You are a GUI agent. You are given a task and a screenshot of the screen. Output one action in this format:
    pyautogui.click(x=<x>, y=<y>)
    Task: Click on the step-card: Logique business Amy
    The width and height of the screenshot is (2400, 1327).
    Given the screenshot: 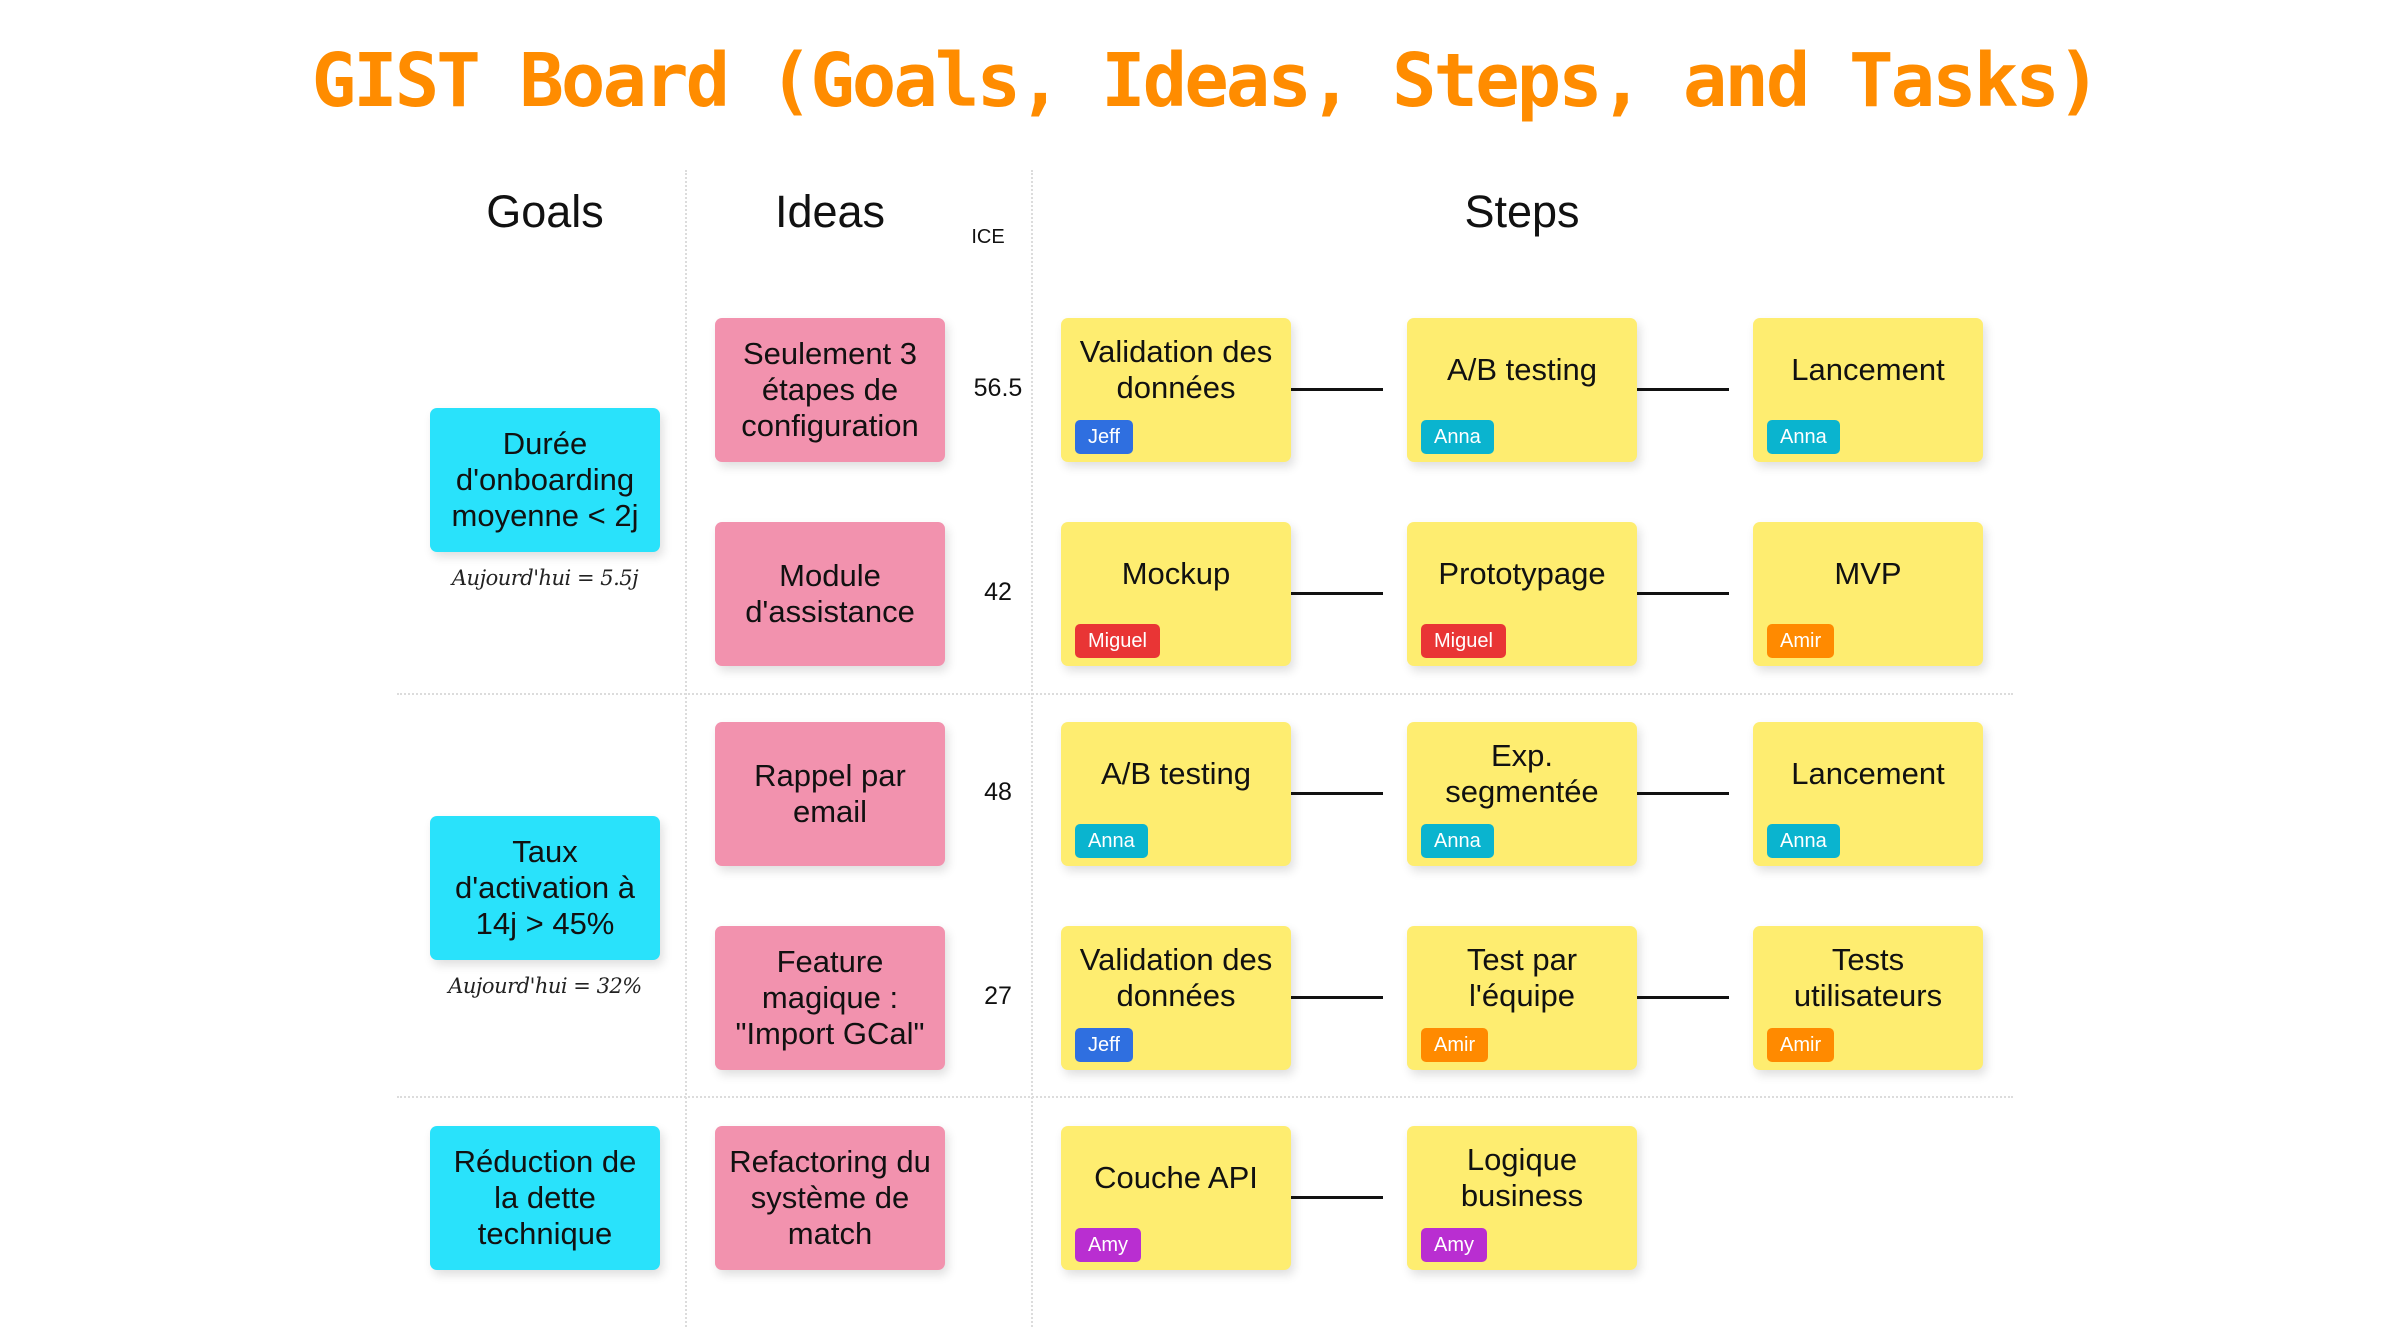 What is the action you would take?
    pyautogui.click(x=1522, y=1198)
    